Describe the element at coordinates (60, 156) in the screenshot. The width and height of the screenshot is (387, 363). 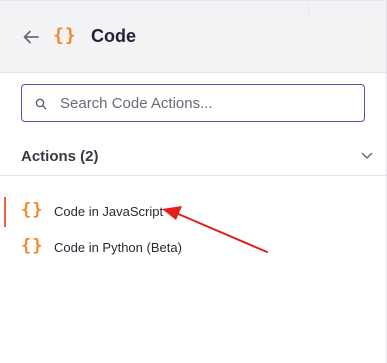
I see `actions-section-title: Actions (2)` at that location.